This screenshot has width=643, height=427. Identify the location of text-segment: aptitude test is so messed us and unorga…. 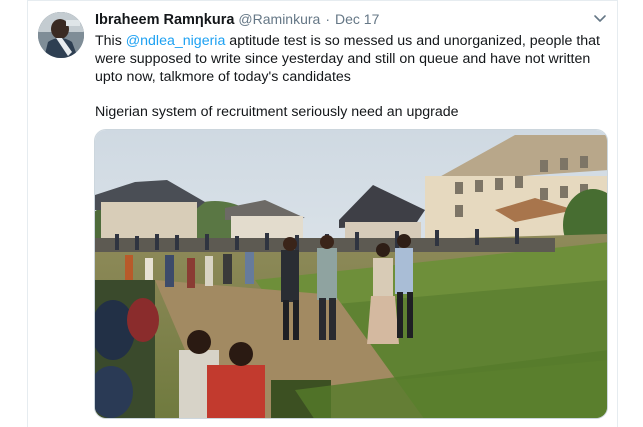
(412, 41).